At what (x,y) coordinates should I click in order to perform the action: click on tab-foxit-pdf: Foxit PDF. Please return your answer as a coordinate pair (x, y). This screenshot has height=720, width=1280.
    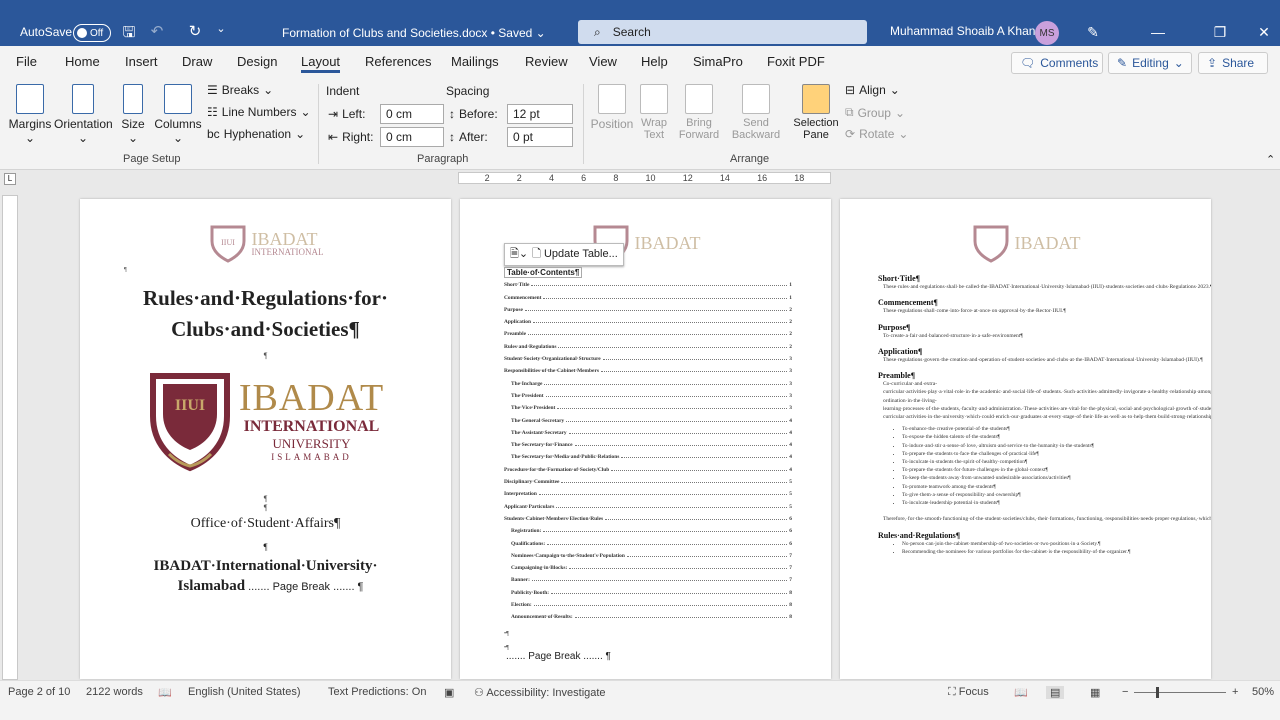
    Looking at the image, I should click on (796, 61).